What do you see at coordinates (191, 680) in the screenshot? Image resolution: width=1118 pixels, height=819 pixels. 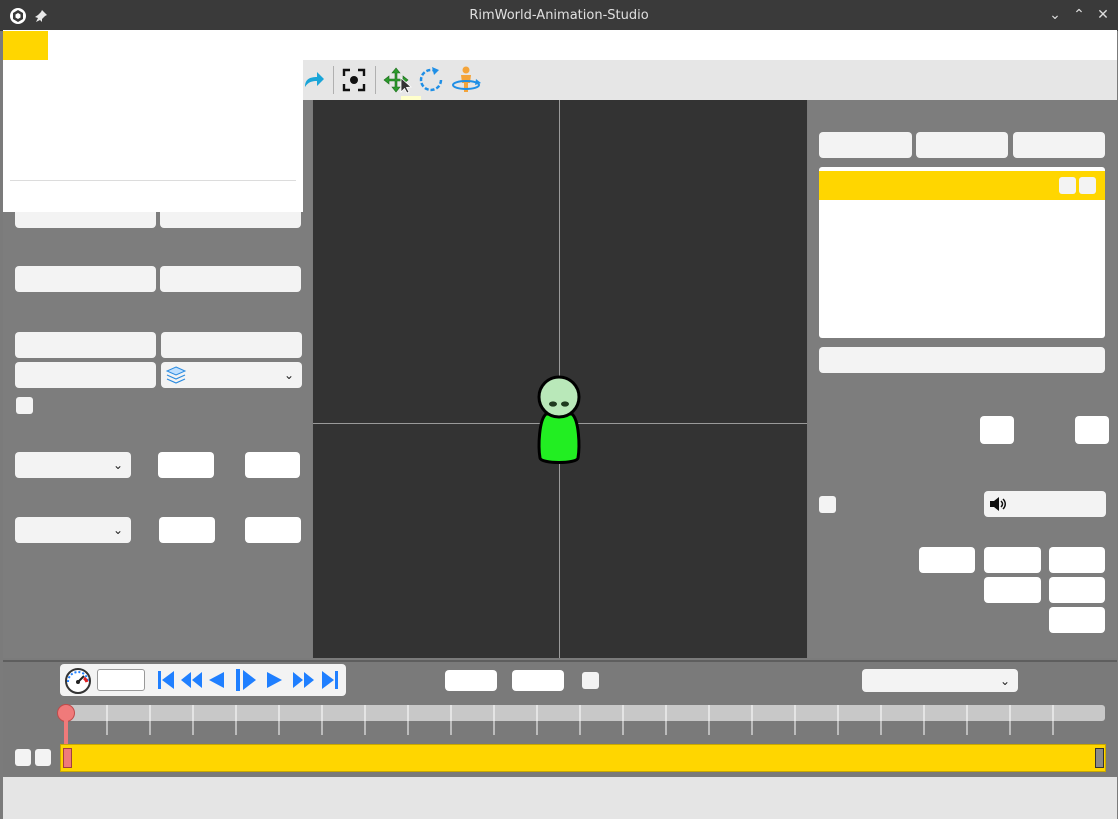 I see `rewind-icon` at bounding box center [191, 680].